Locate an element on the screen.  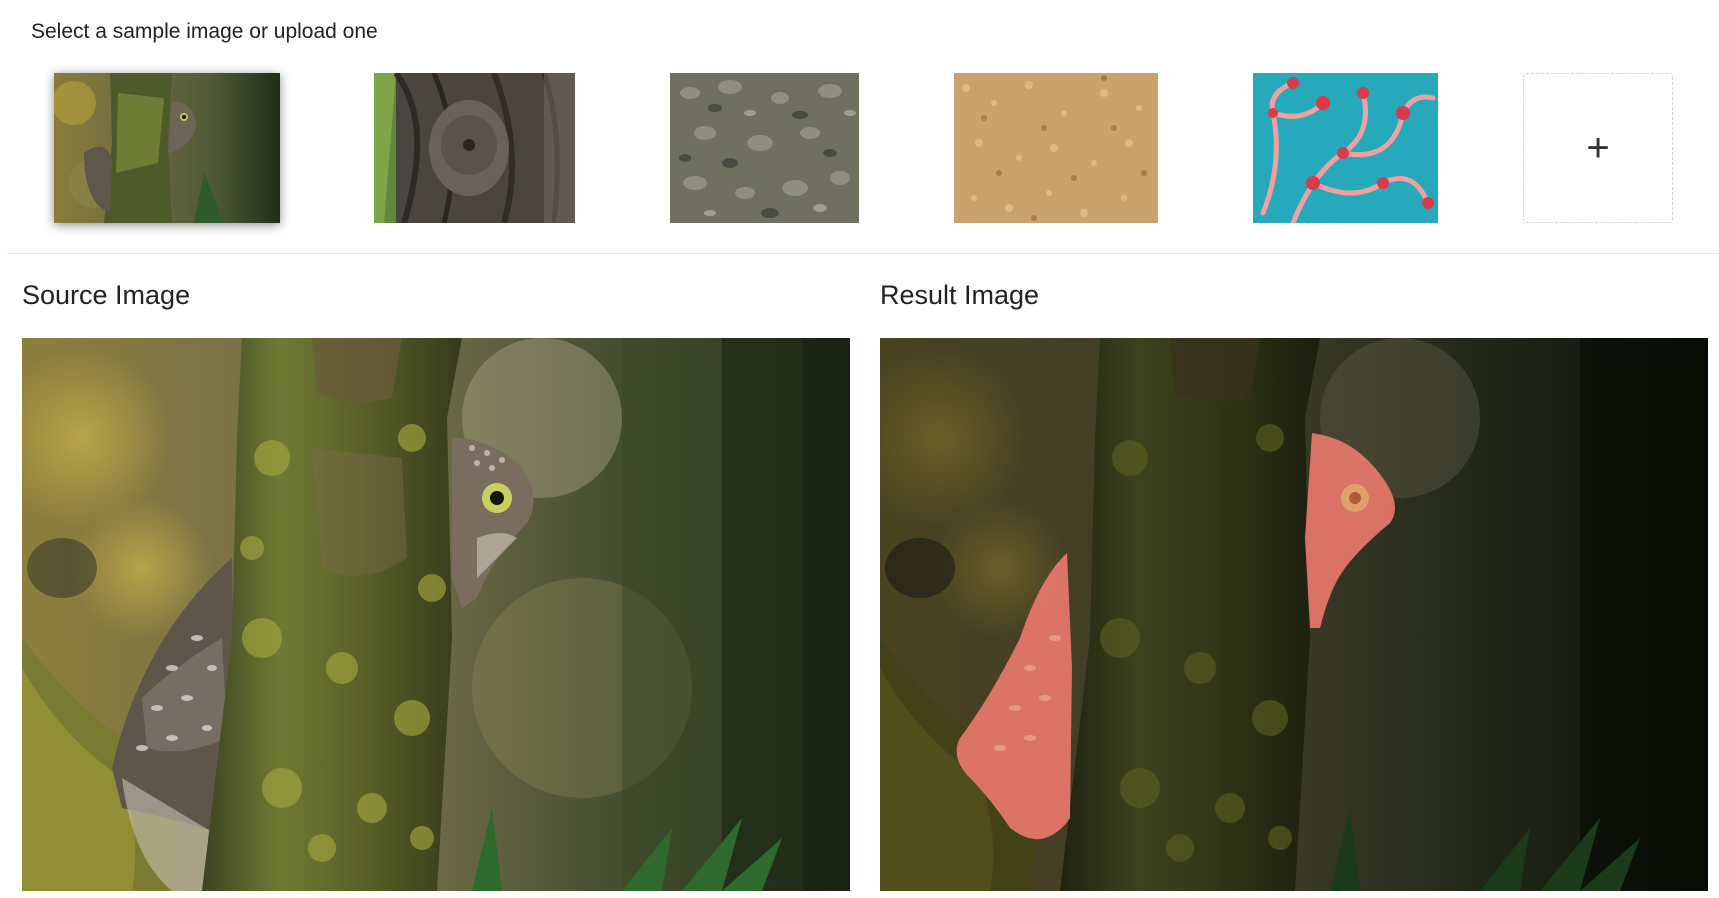
plus-icon: + is located at coordinates (1598, 148).